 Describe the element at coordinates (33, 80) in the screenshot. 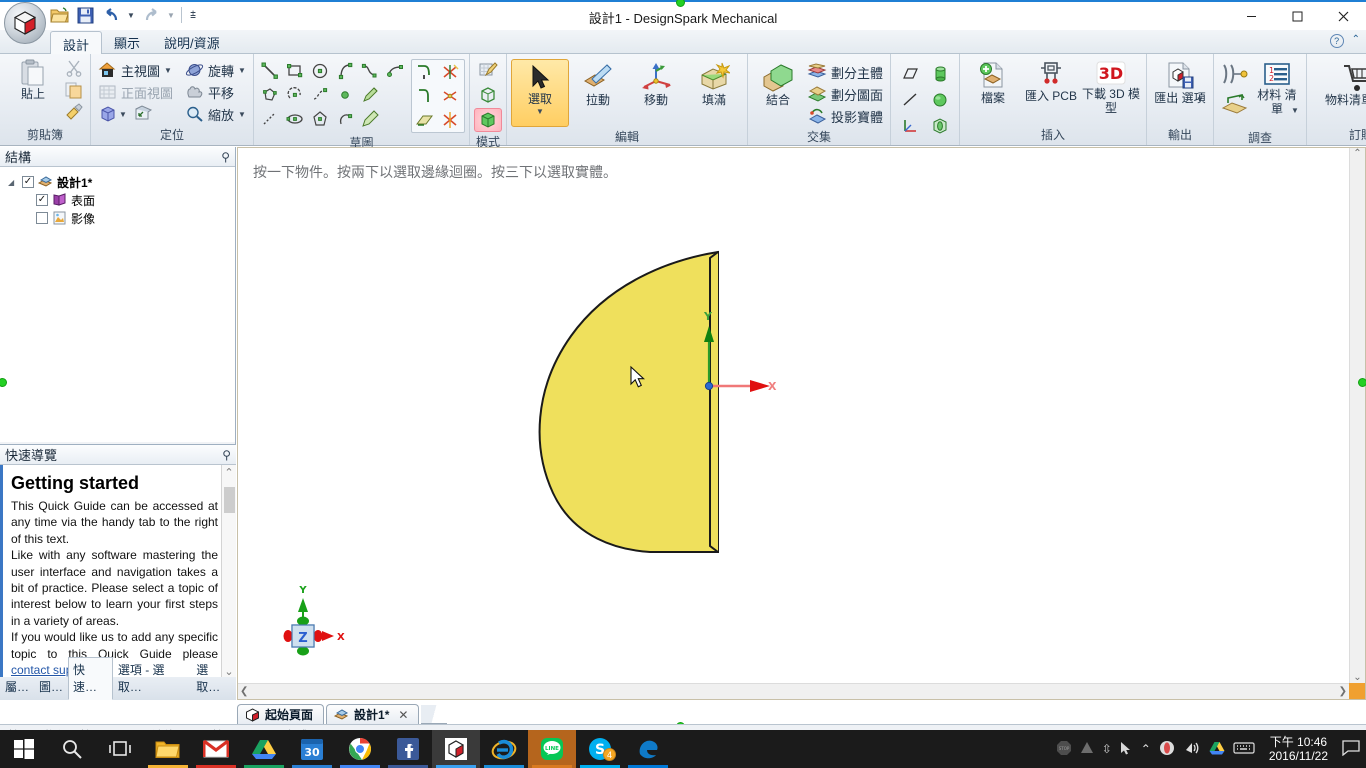

I see `paste-button: 貼上` at that location.